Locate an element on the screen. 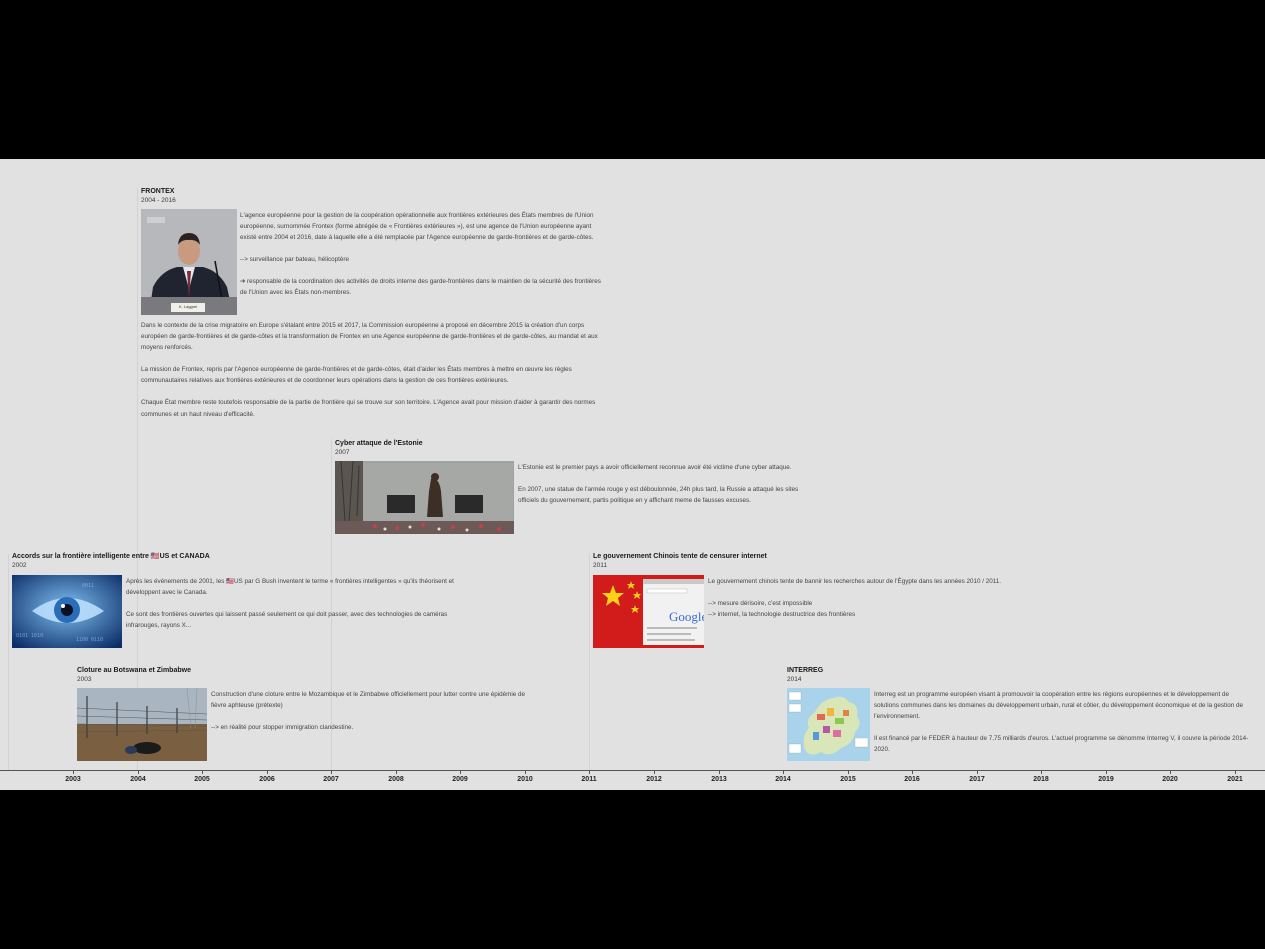  event-date: 2002 is located at coordinates (19, 565).